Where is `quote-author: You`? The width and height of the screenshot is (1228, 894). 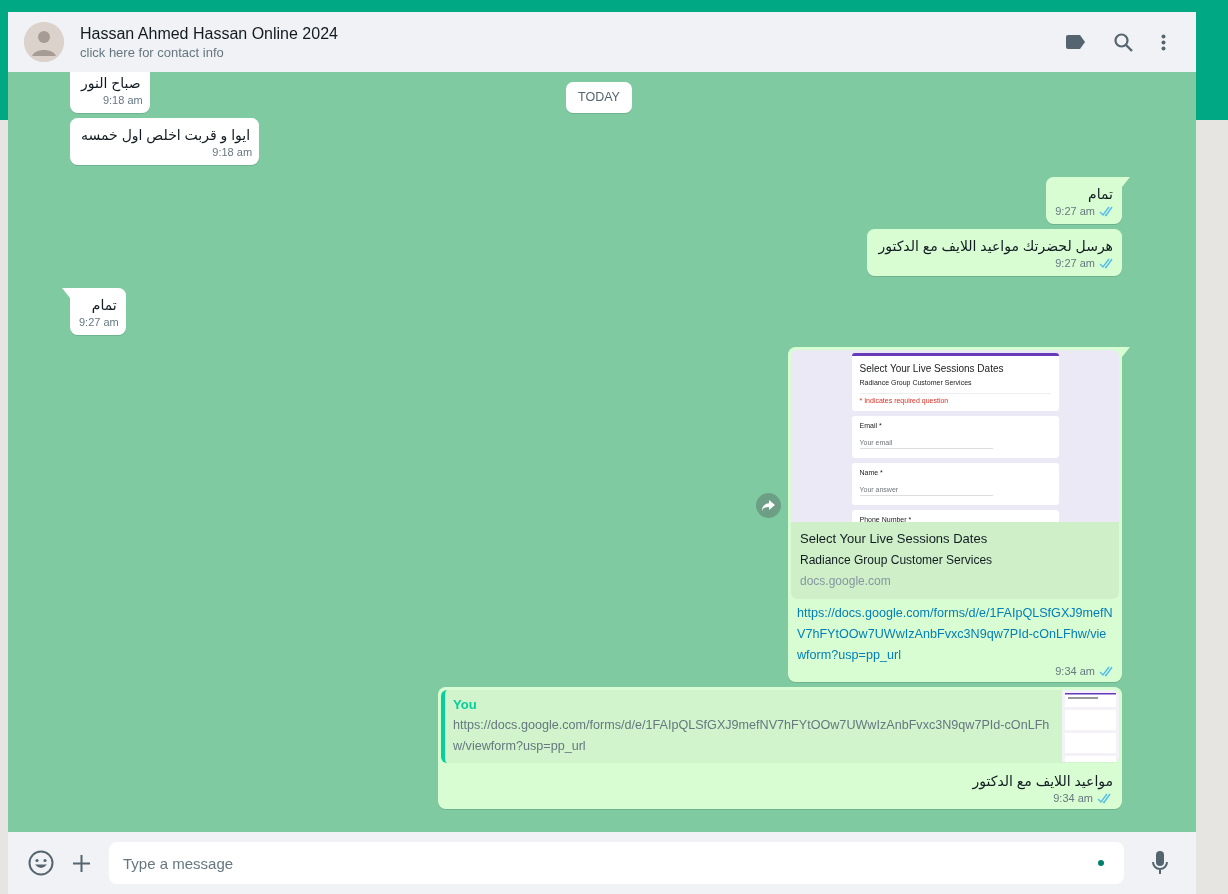
quote-author: You is located at coordinates (465, 705).